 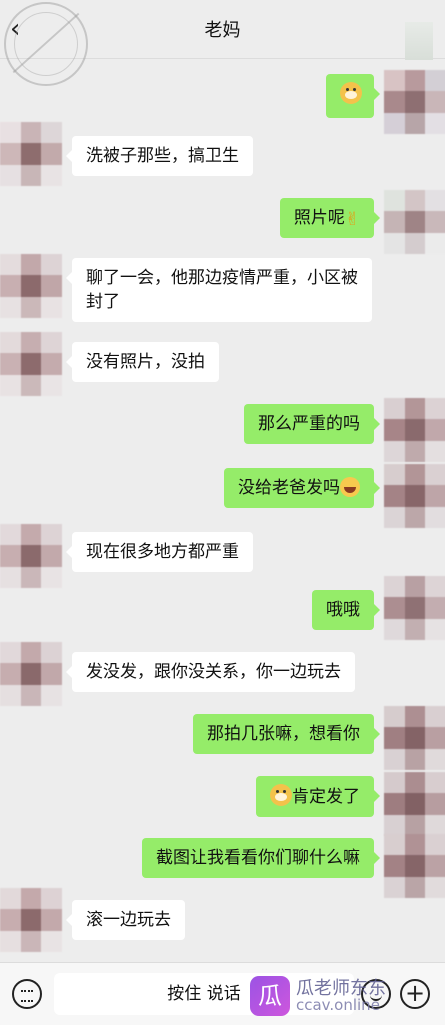 I want to click on message-text: 滚一边玩去, so click(x=128, y=920).